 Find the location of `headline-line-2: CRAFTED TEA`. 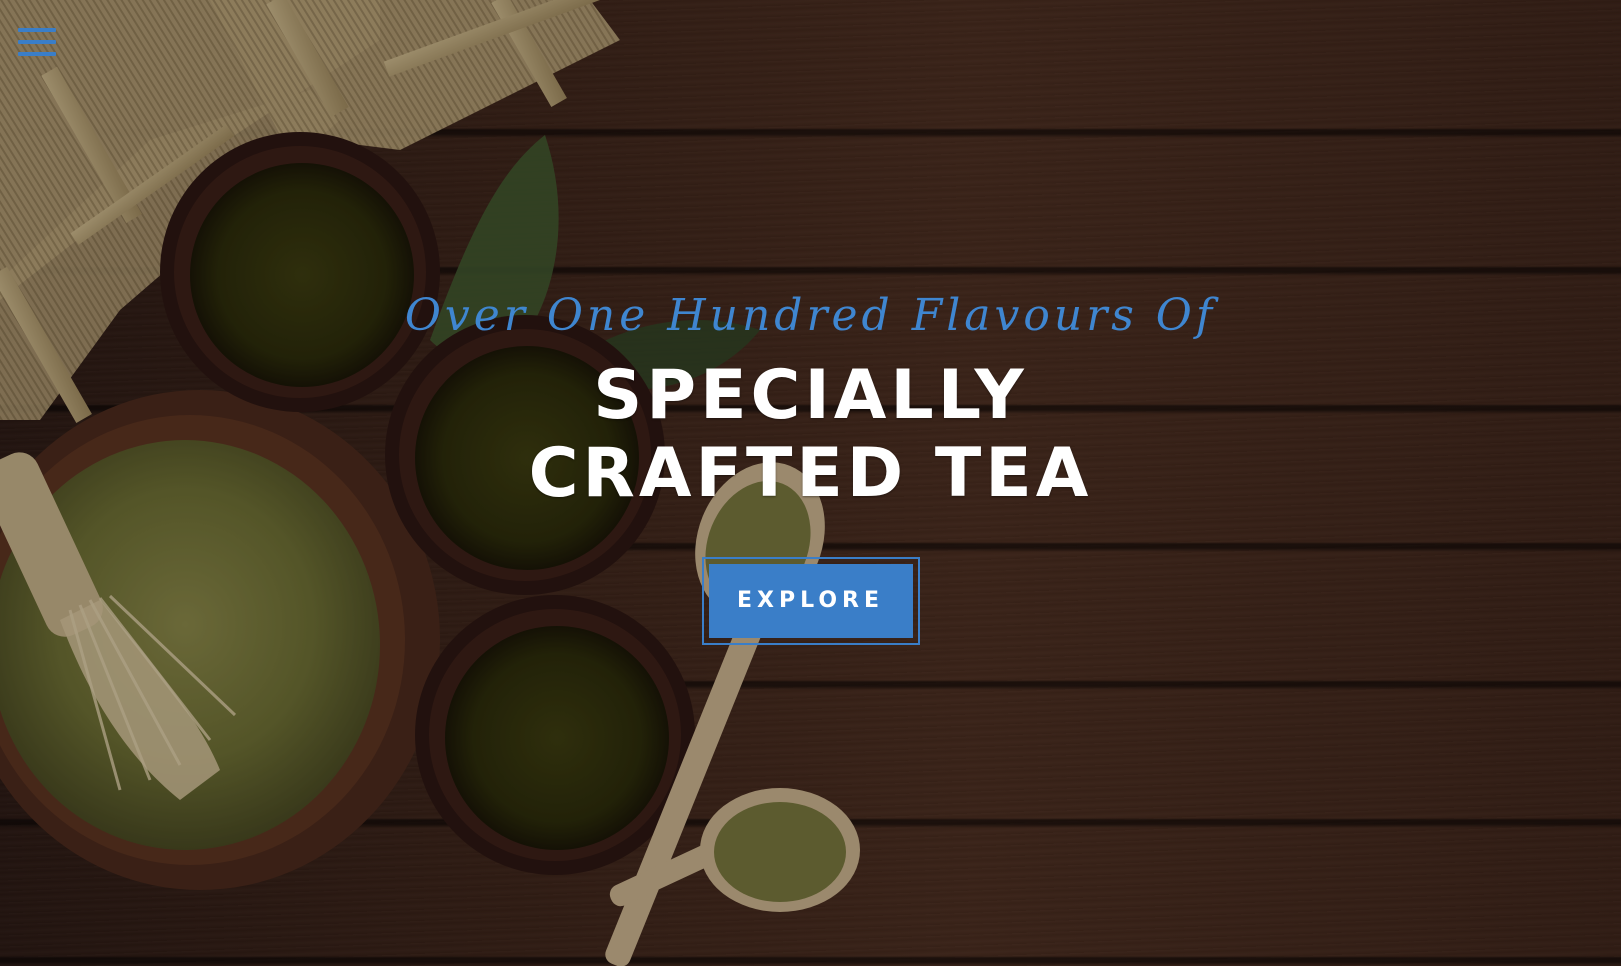

headline-line-2: CRAFTED TEA is located at coordinates (810, 473).